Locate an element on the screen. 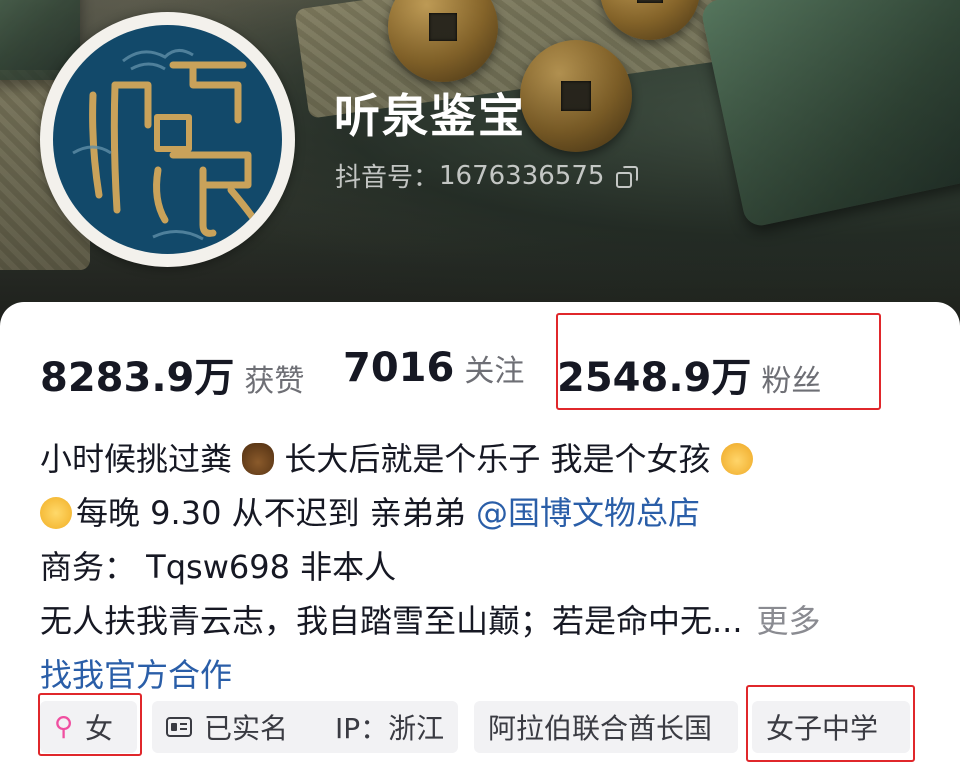  bio-line2-text: 每晚 9.30 从不迟到 亲弟弟 is located at coordinates (276, 513).